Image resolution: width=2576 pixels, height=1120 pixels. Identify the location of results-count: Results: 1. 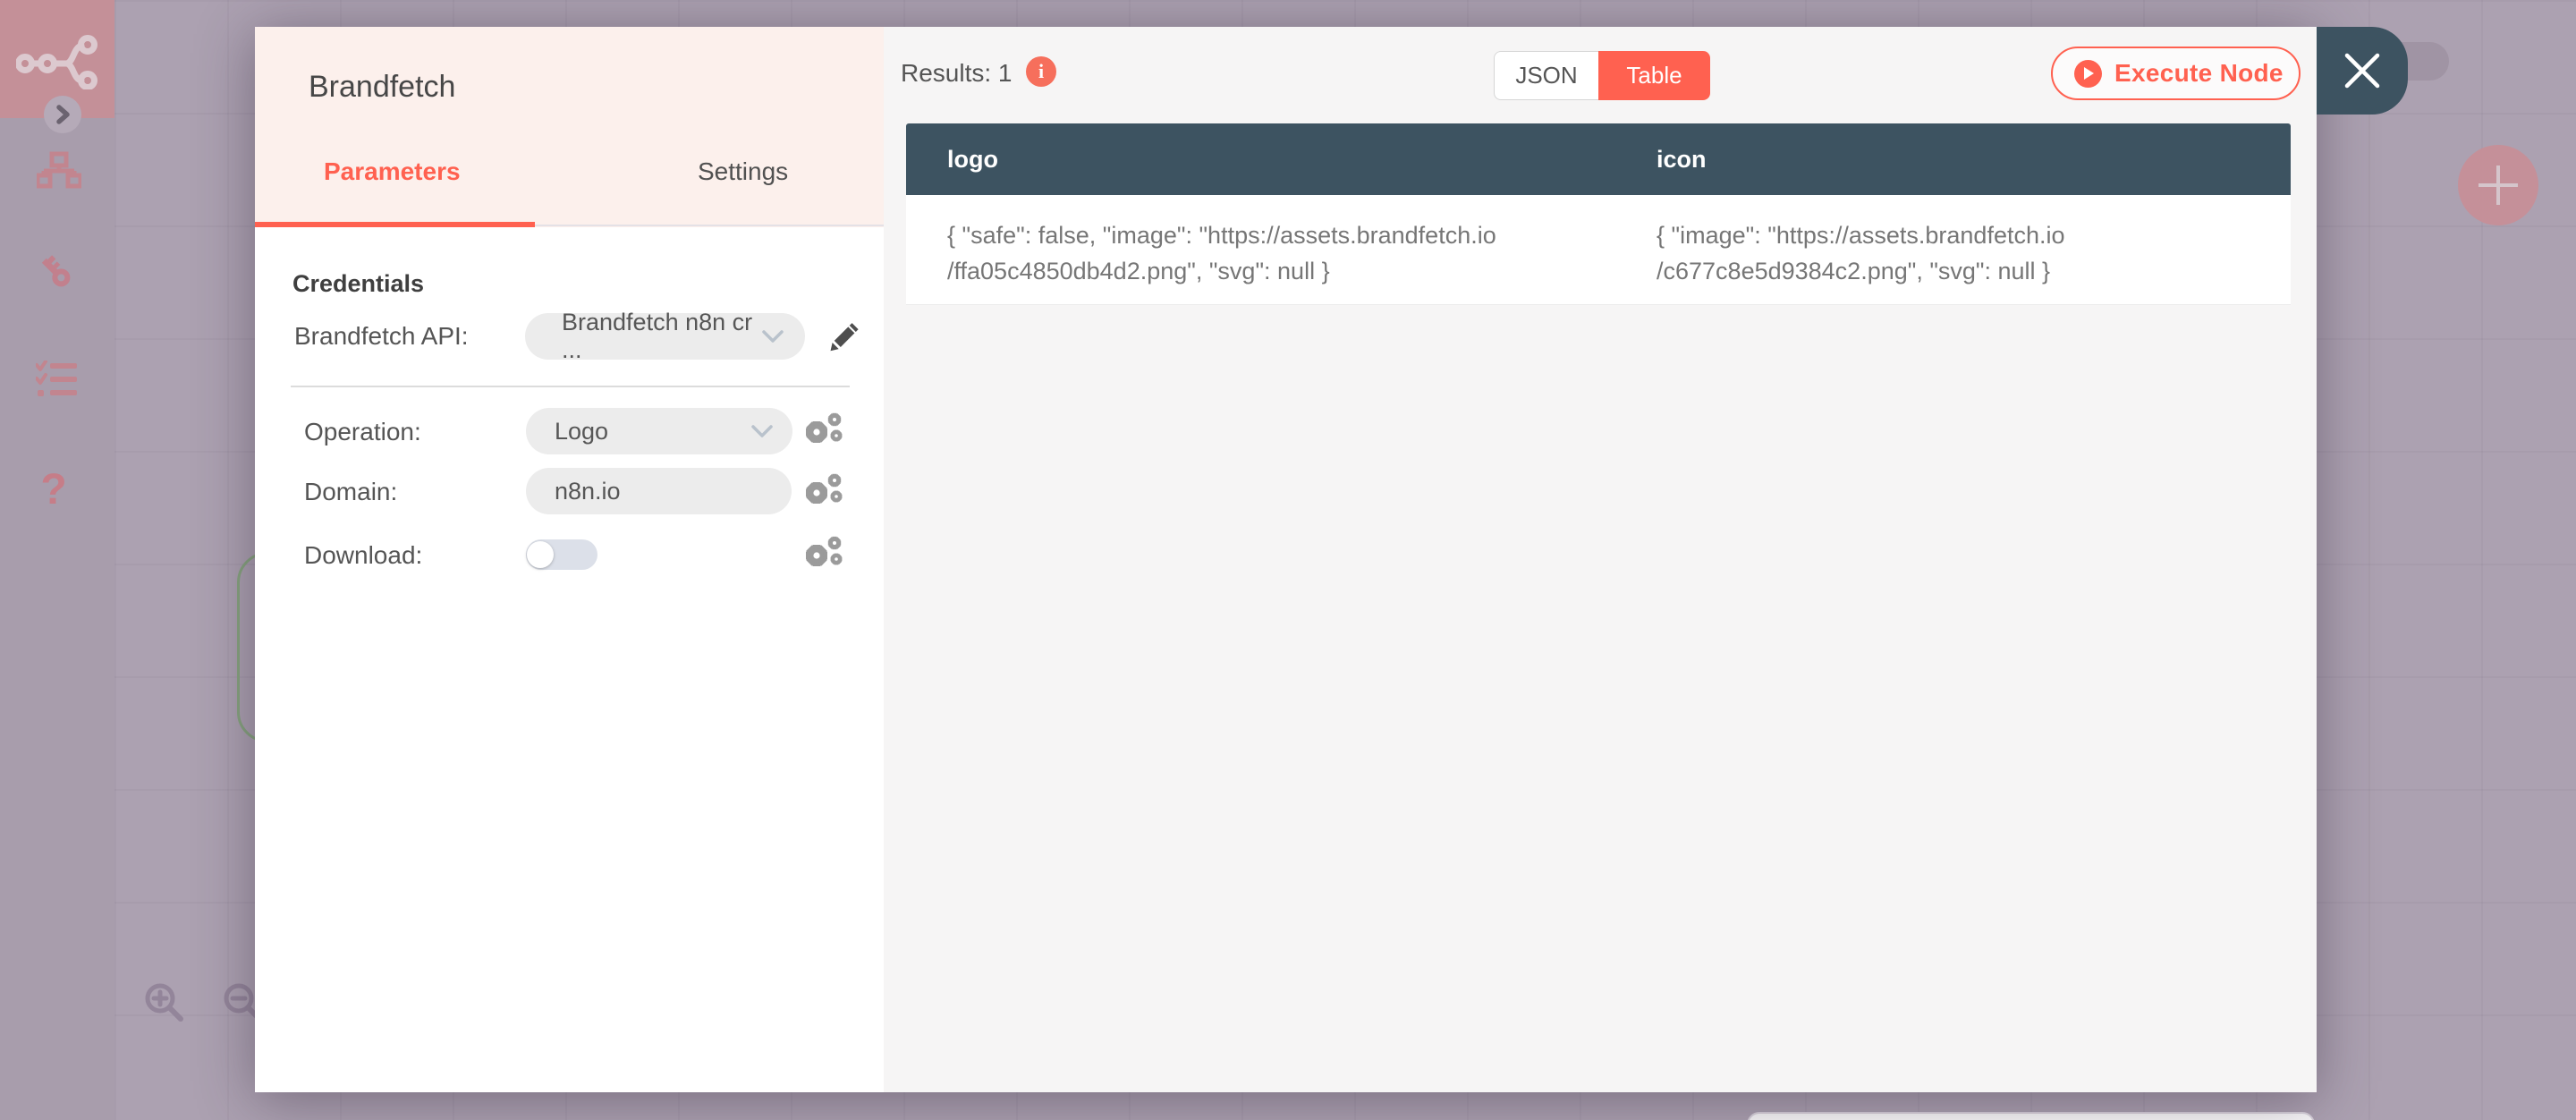
(957, 73).